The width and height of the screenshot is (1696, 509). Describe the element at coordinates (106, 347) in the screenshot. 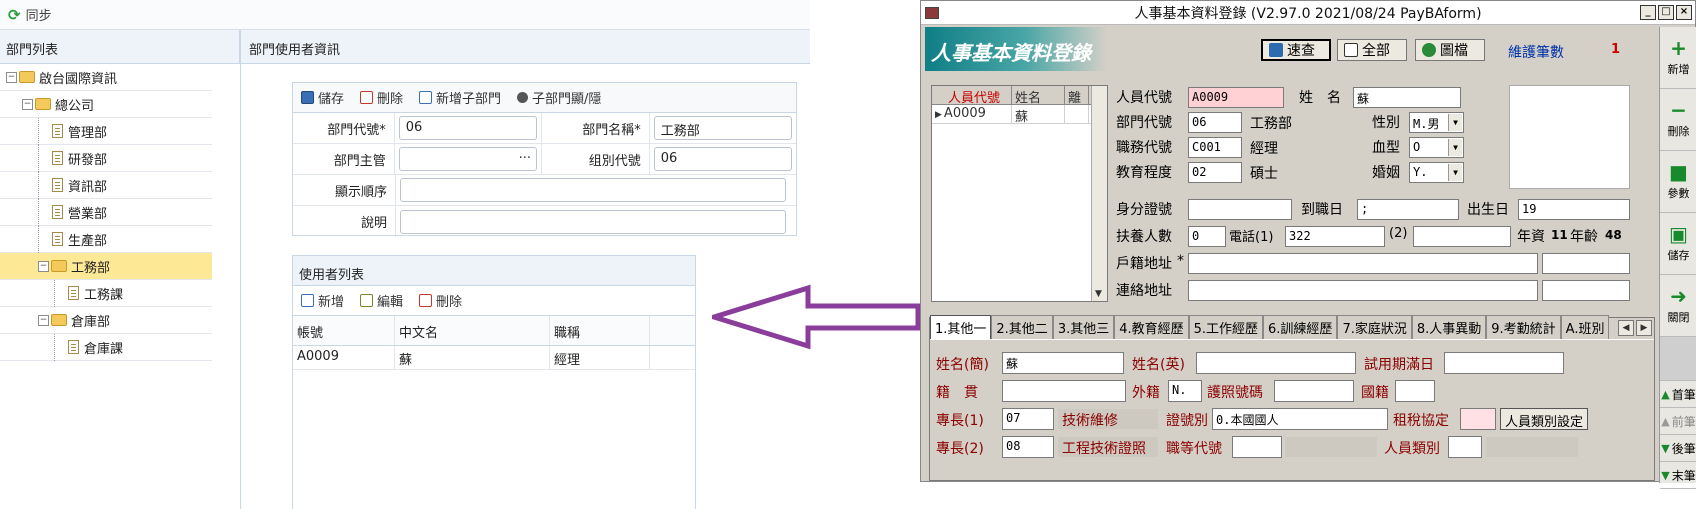

I see `tree-item: 倉庫課` at that location.